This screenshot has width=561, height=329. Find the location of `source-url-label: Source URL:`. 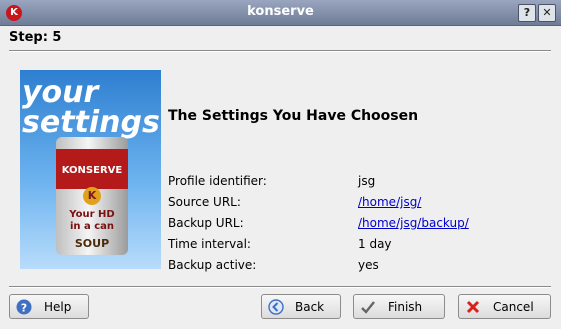

source-url-label: Source URL: is located at coordinates (204, 202).